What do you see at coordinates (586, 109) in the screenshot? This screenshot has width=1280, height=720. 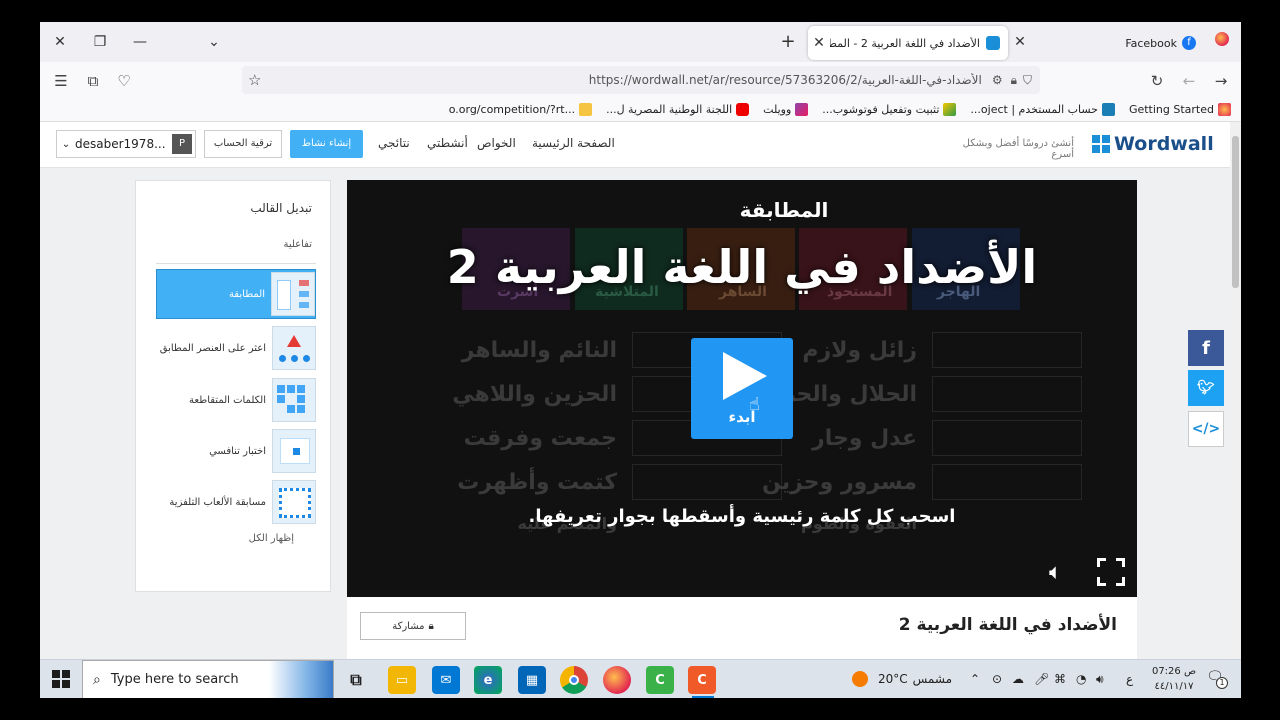 I see `site-icon` at bounding box center [586, 109].